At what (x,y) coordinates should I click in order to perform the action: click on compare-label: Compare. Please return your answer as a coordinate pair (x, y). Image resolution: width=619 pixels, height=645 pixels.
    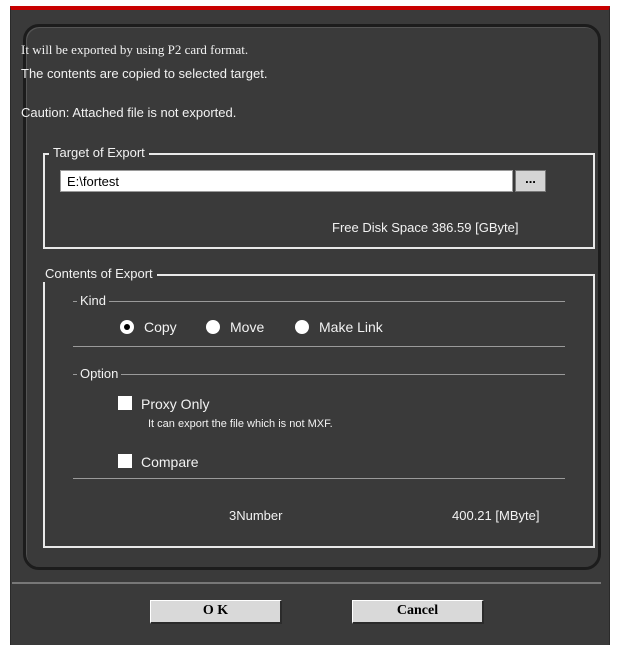
    Looking at the image, I should click on (170, 462).